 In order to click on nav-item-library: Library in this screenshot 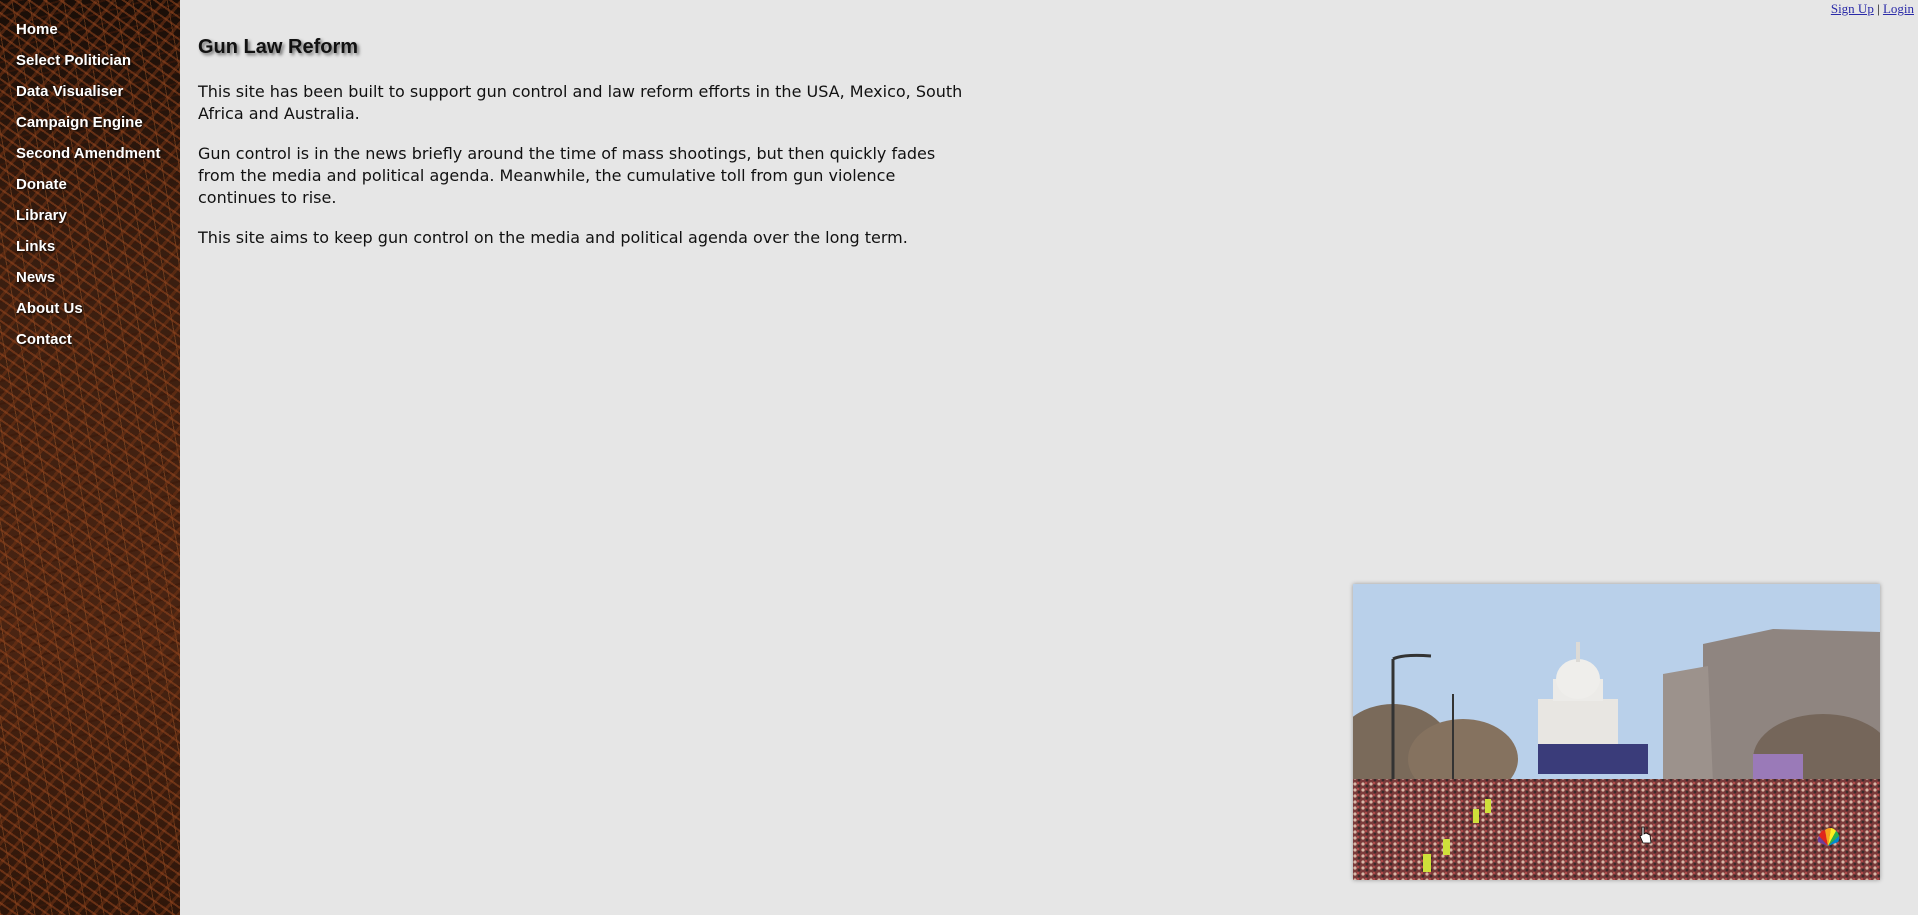, I will do `click(98, 219)`.